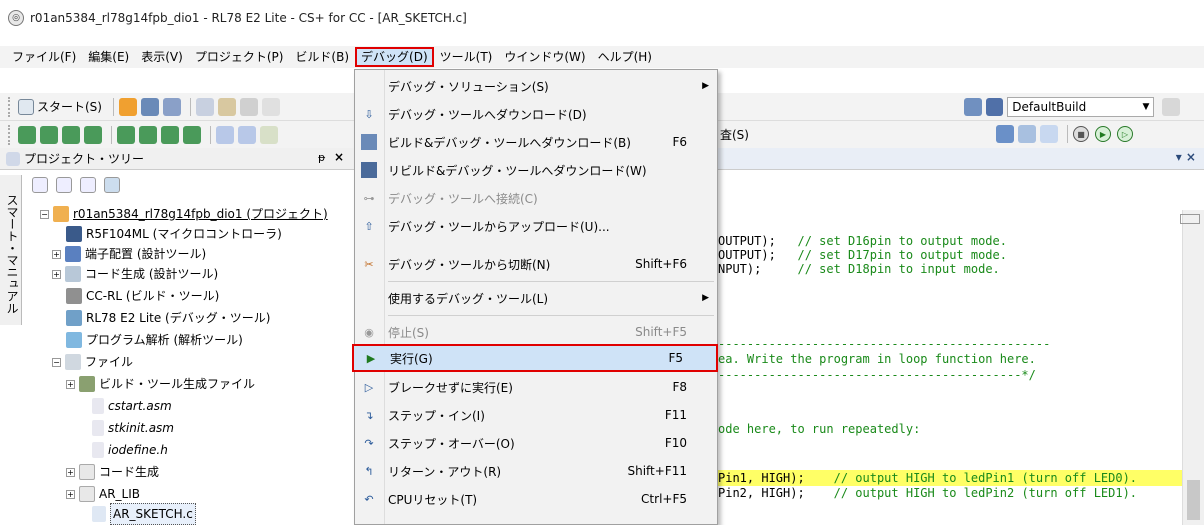  I want to click on menu-view: 表示(V), so click(162, 57).